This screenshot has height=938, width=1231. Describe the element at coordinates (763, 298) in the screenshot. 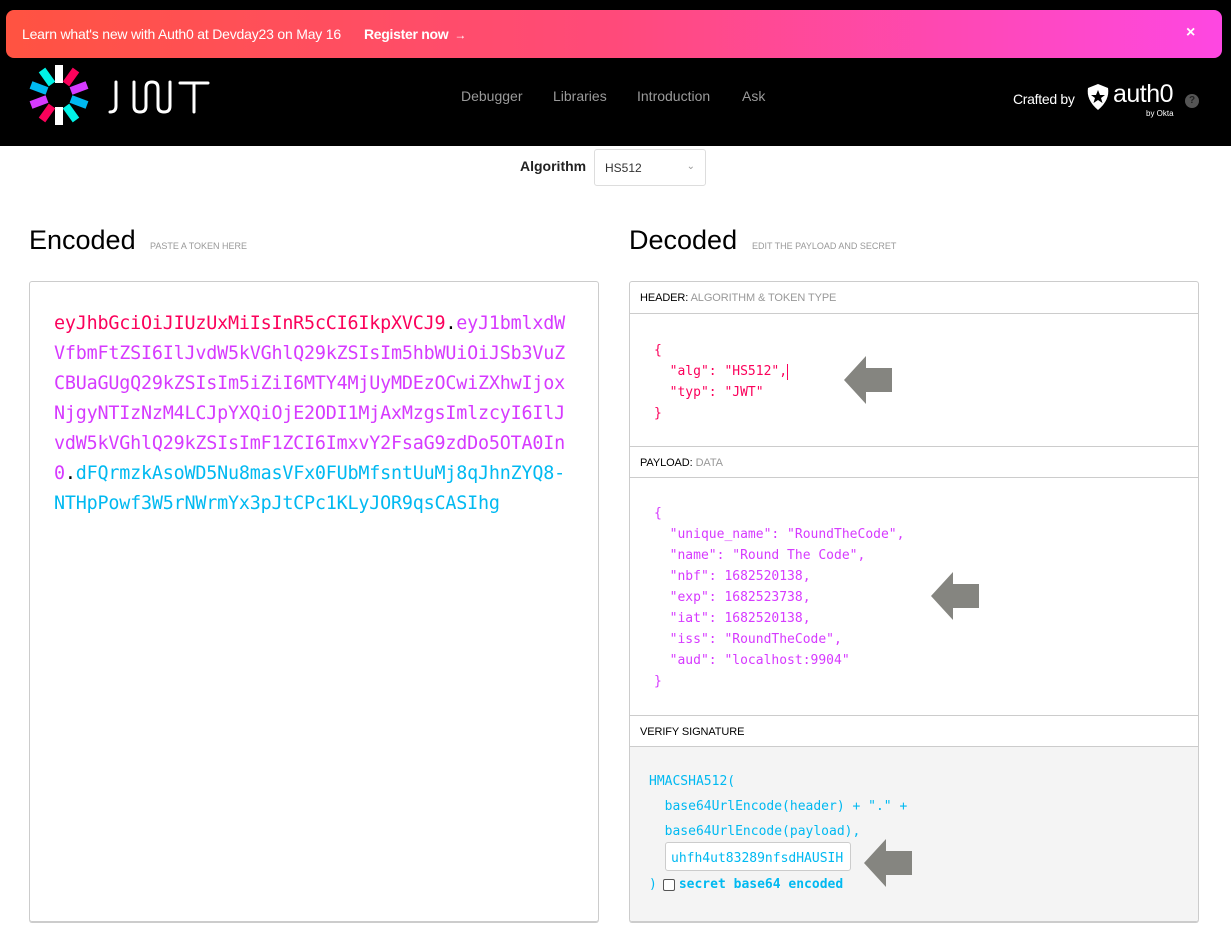

I see `header-desc: ALGORITHM & TOKEN TYPE` at that location.